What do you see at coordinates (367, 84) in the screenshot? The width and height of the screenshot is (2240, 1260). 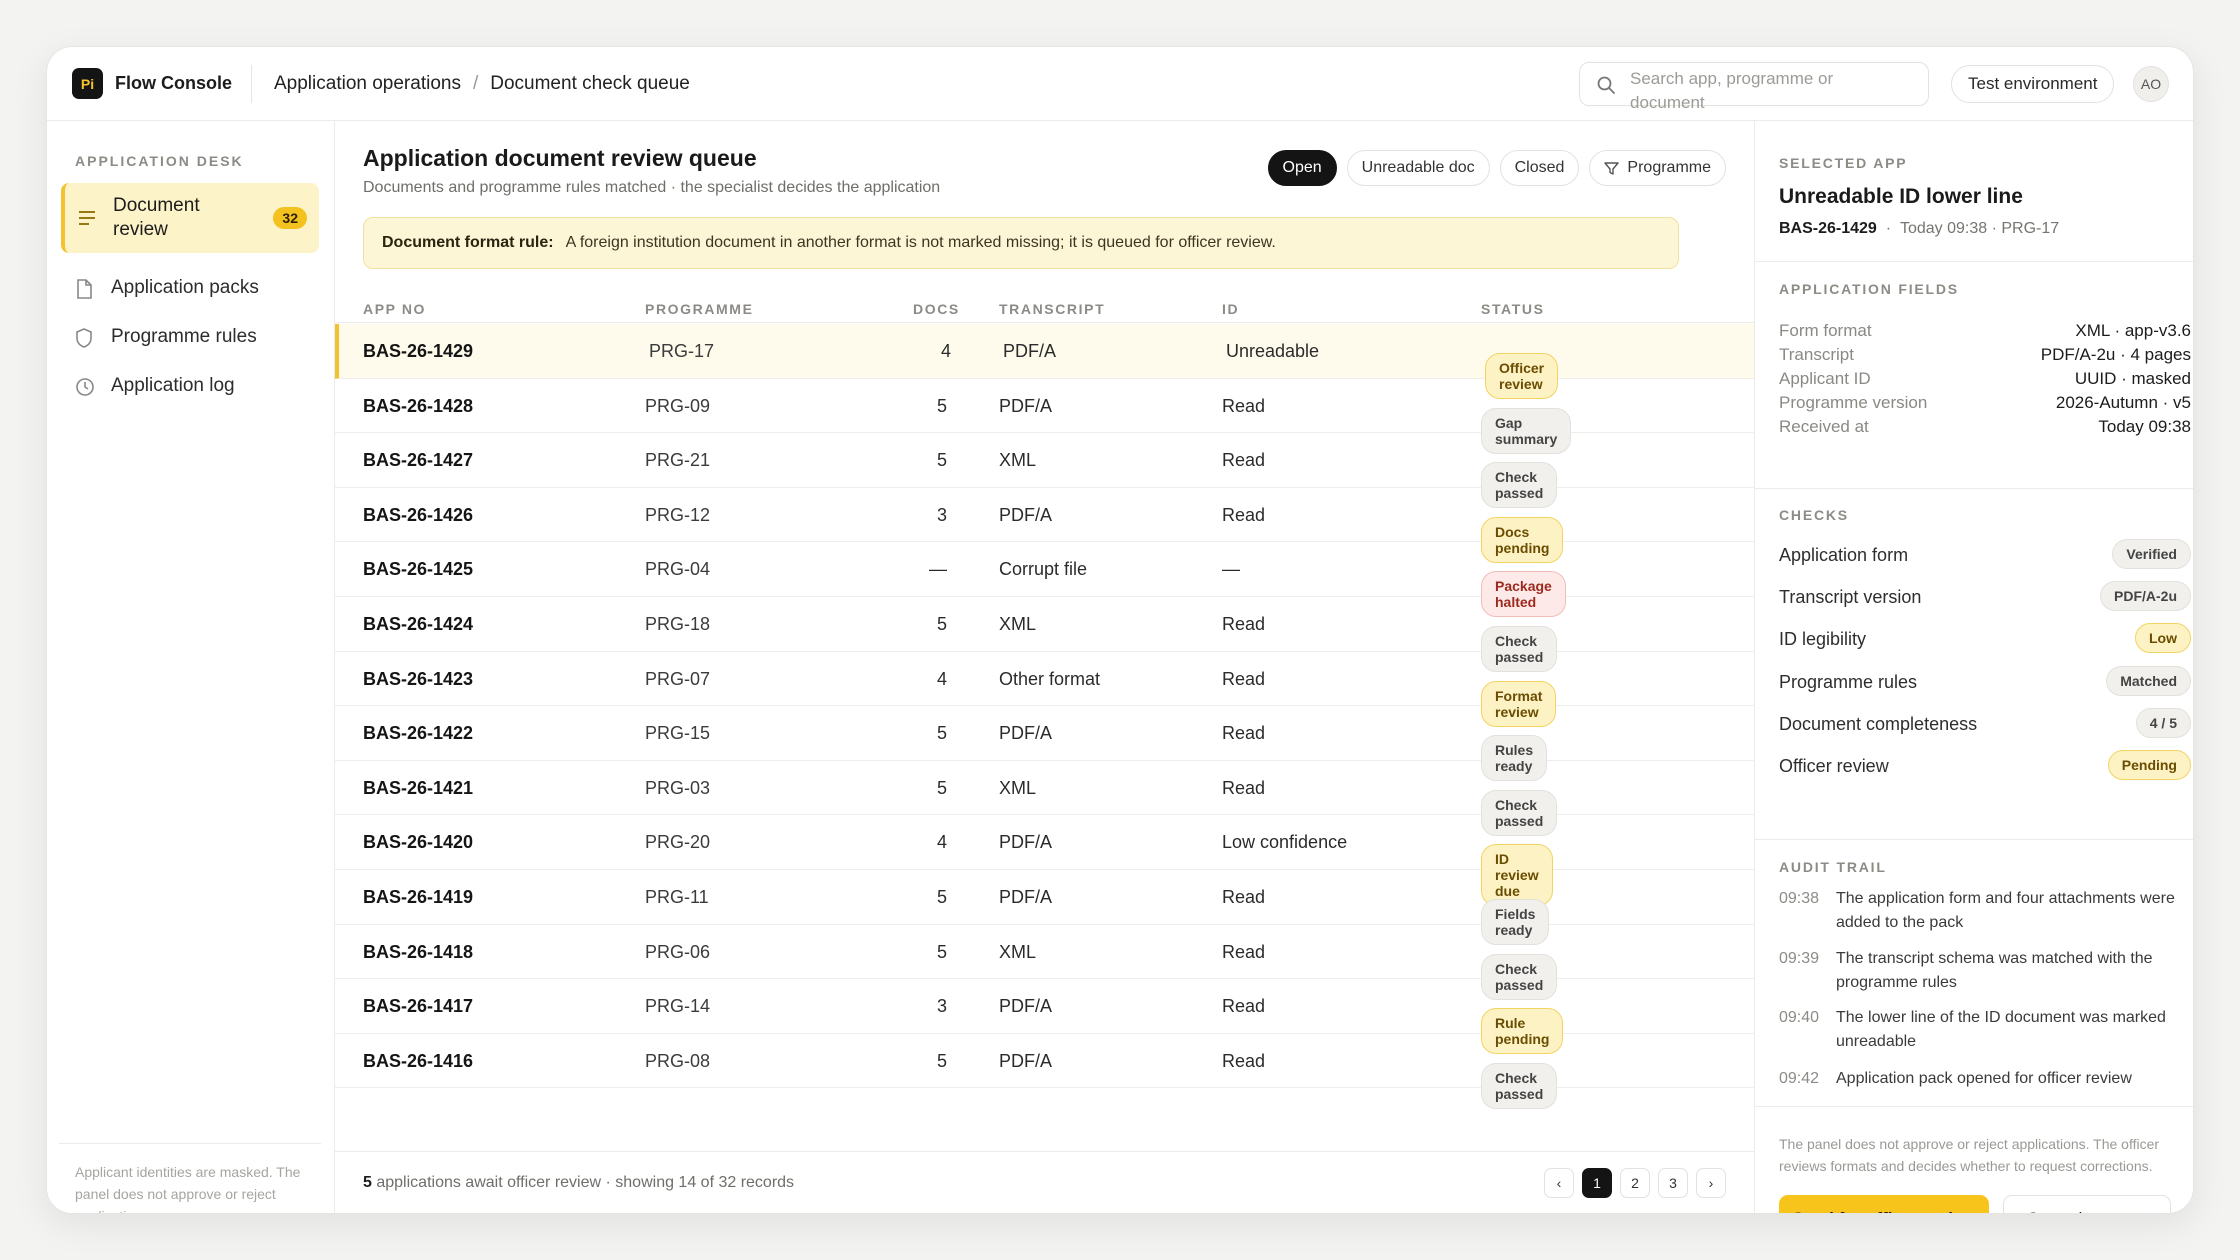 I see `breadcrumb-item-operations: Application operations` at bounding box center [367, 84].